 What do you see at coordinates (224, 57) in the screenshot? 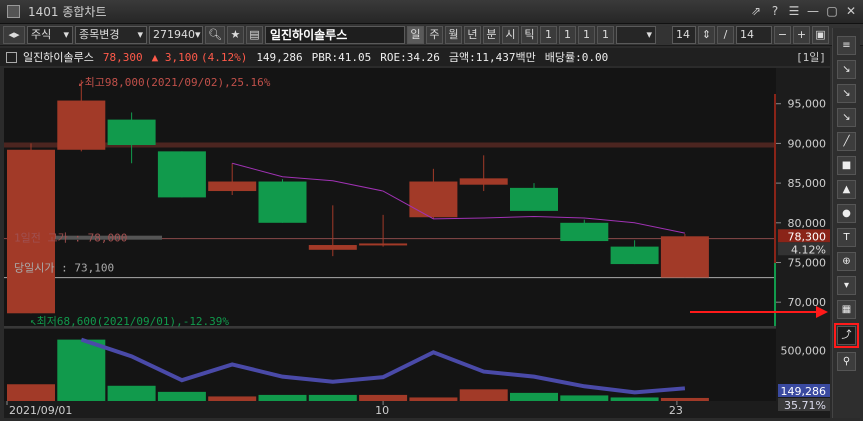
I see `info-change-pct: (4.12%)` at bounding box center [224, 57].